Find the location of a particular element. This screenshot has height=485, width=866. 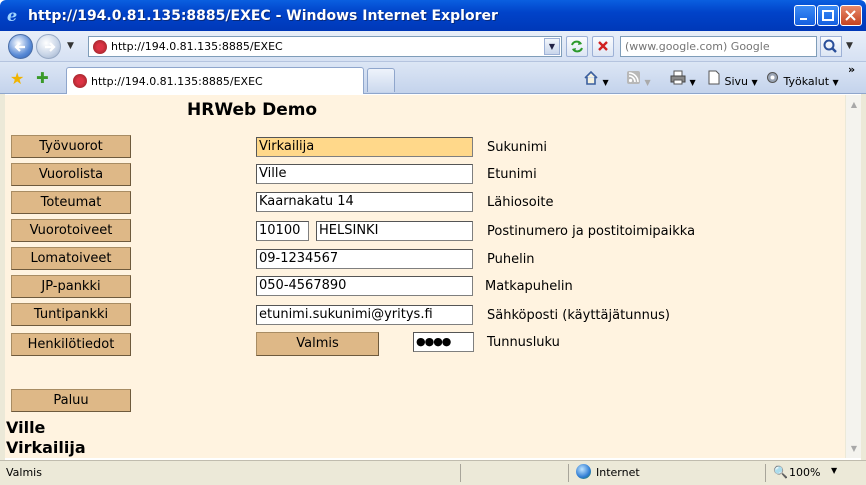

rss-feed-icon is located at coordinates (633, 77).